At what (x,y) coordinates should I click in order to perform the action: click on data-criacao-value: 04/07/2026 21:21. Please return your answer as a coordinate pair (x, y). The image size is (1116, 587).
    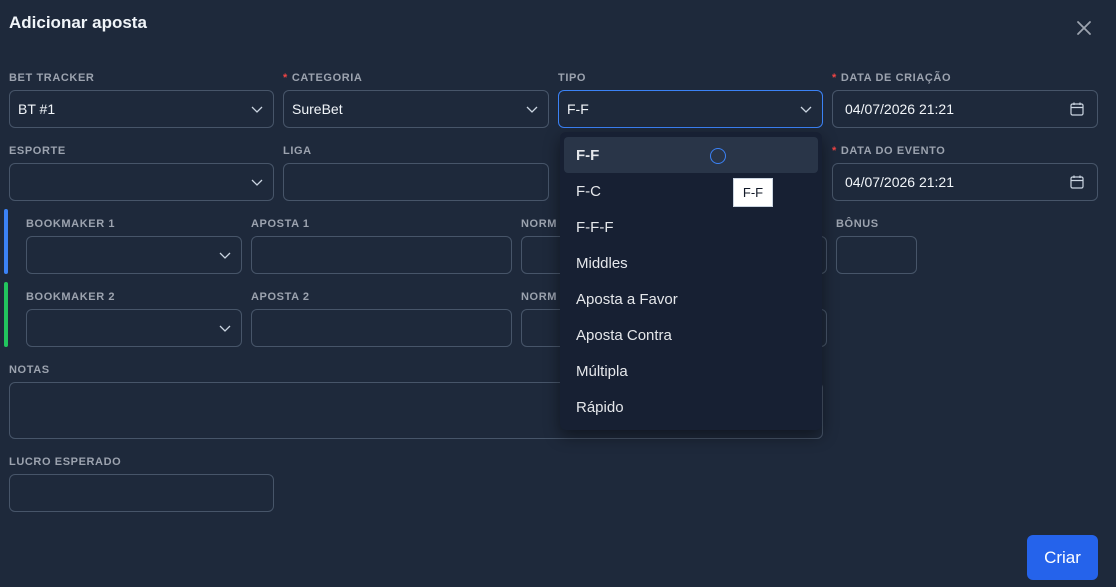
    Looking at the image, I should click on (899, 109).